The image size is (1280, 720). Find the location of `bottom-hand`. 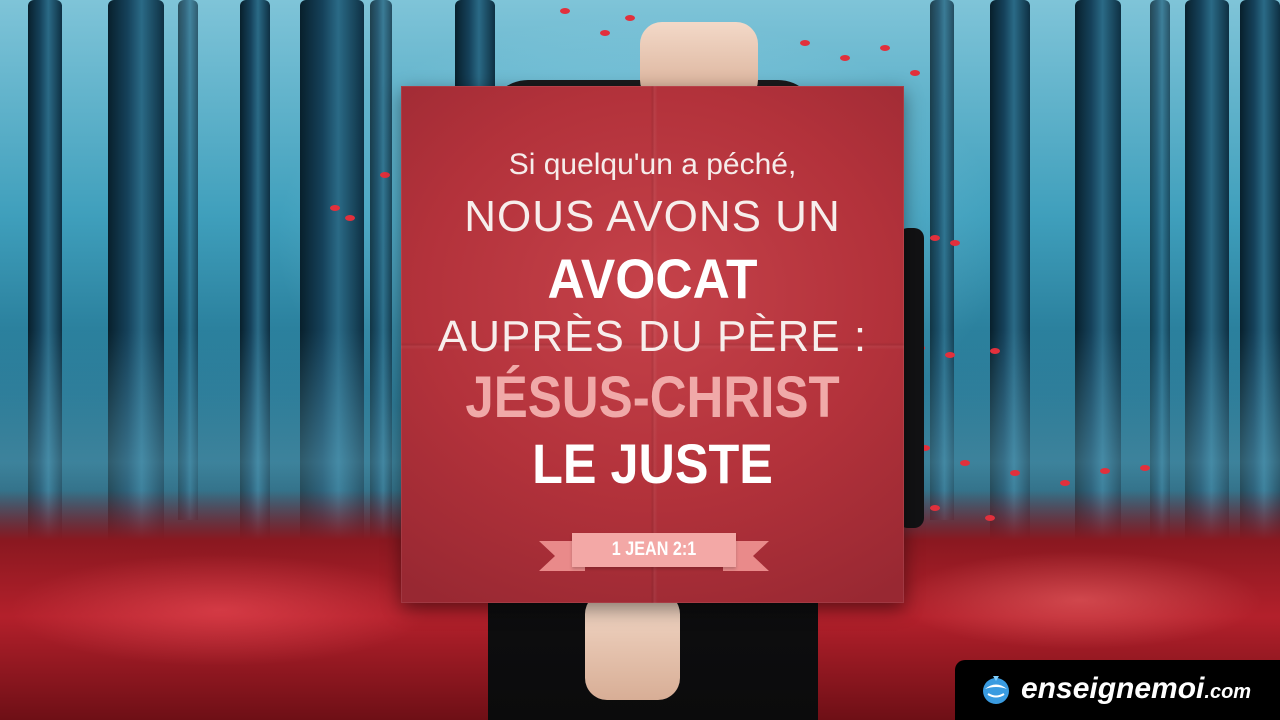

bottom-hand is located at coordinates (632, 646).